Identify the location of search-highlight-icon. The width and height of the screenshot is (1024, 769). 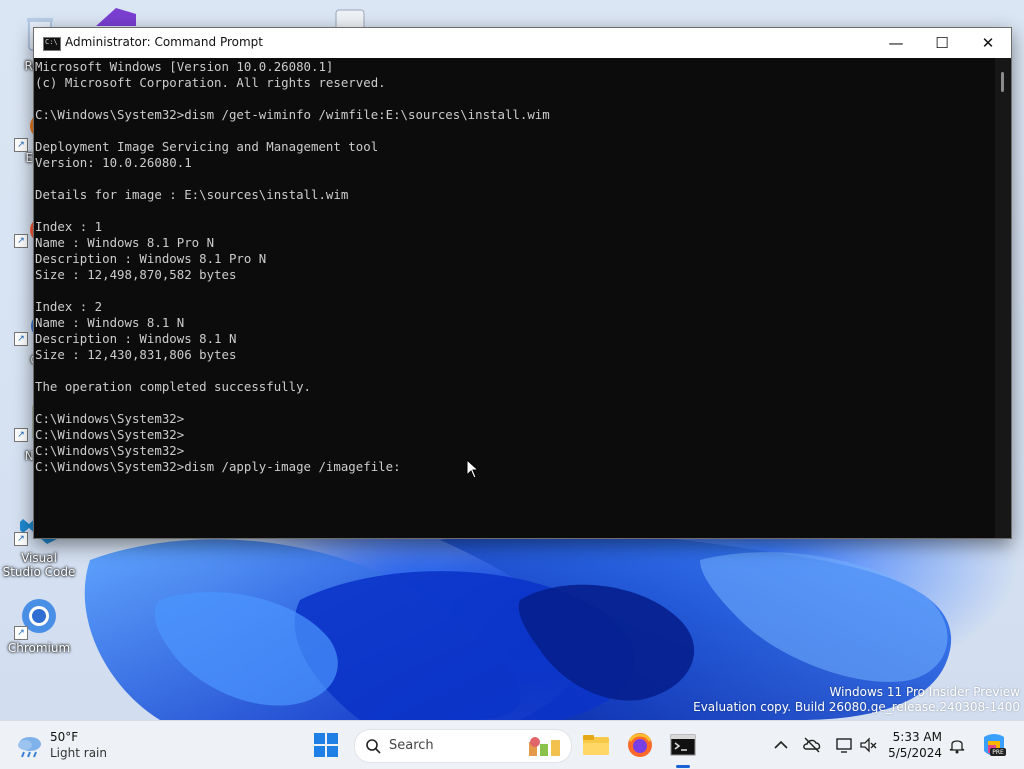
(544, 746).